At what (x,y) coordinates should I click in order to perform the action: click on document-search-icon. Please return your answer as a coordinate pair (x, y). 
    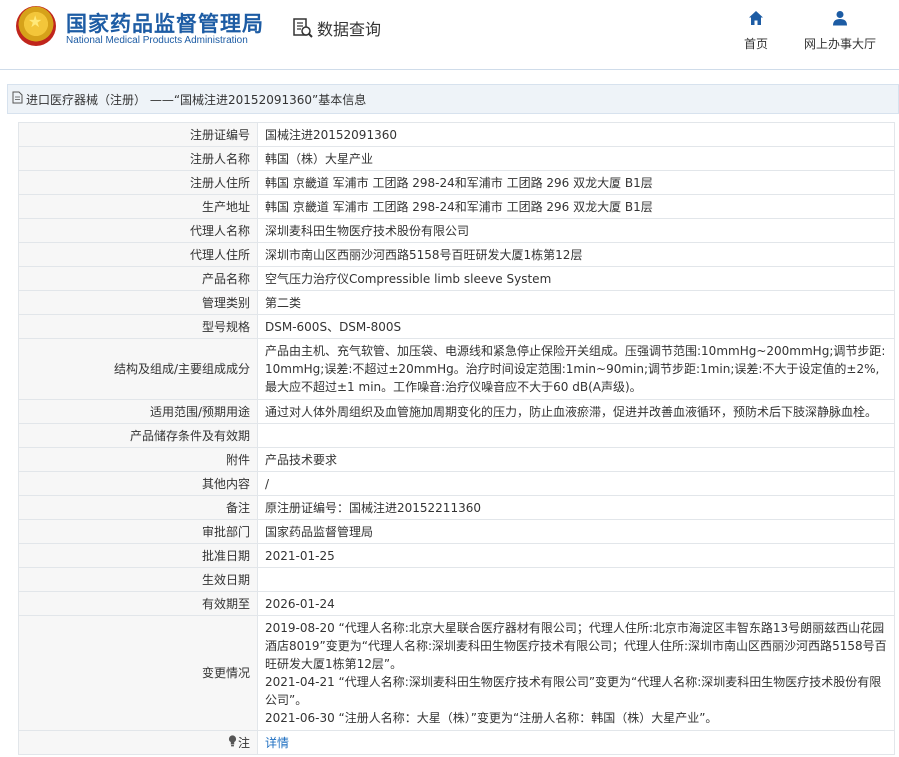
    Looking at the image, I should click on (303, 28).